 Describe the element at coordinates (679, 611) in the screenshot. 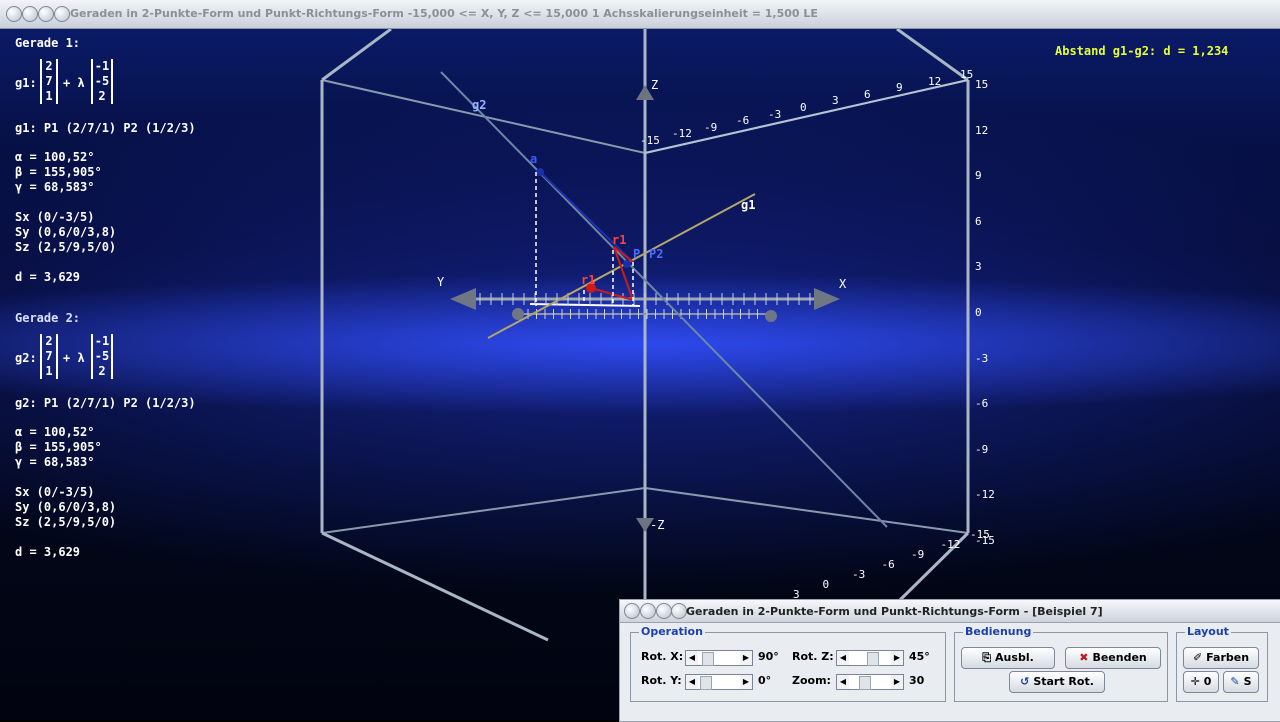

I see `panel-app-icon` at that location.